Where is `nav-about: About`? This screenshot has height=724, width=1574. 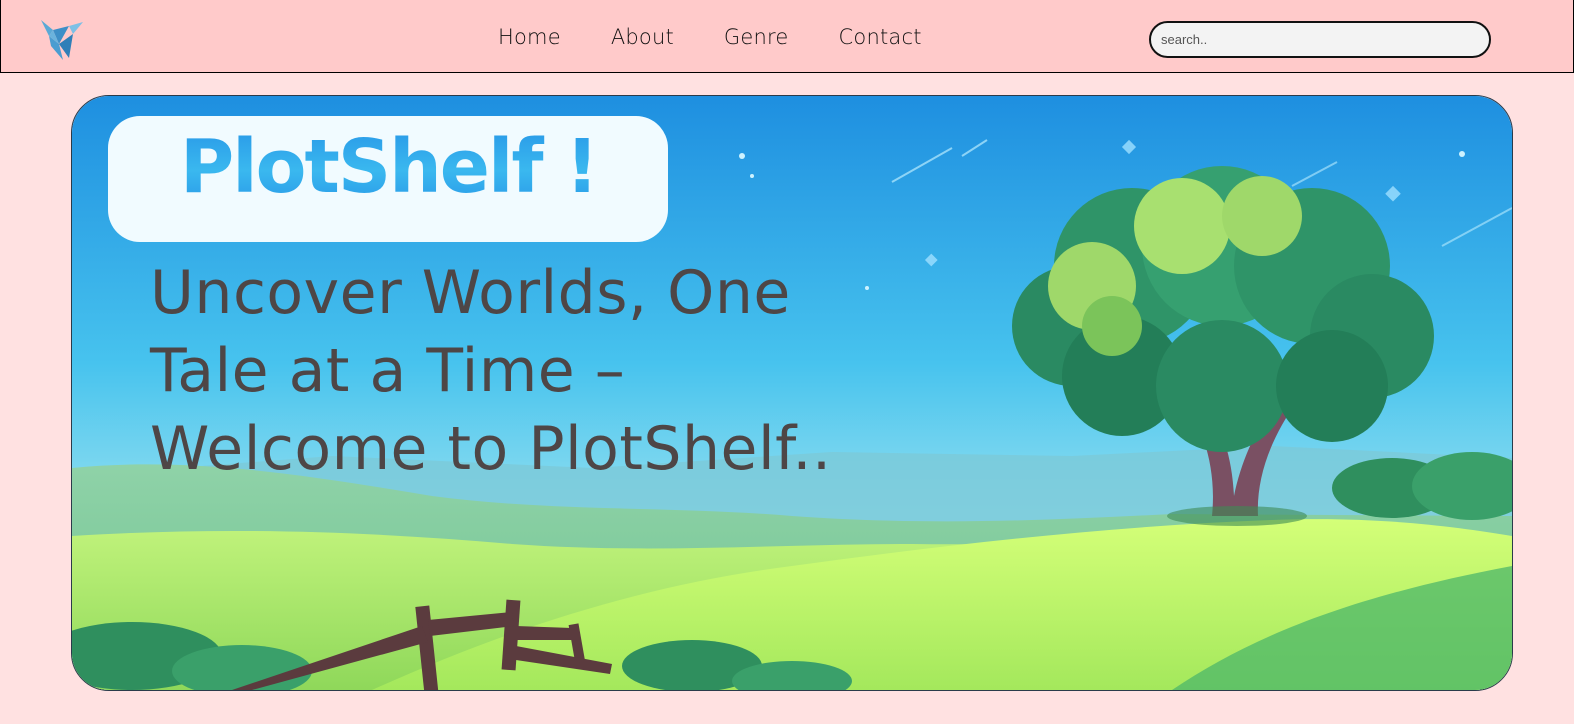
nav-about: About is located at coordinates (642, 37).